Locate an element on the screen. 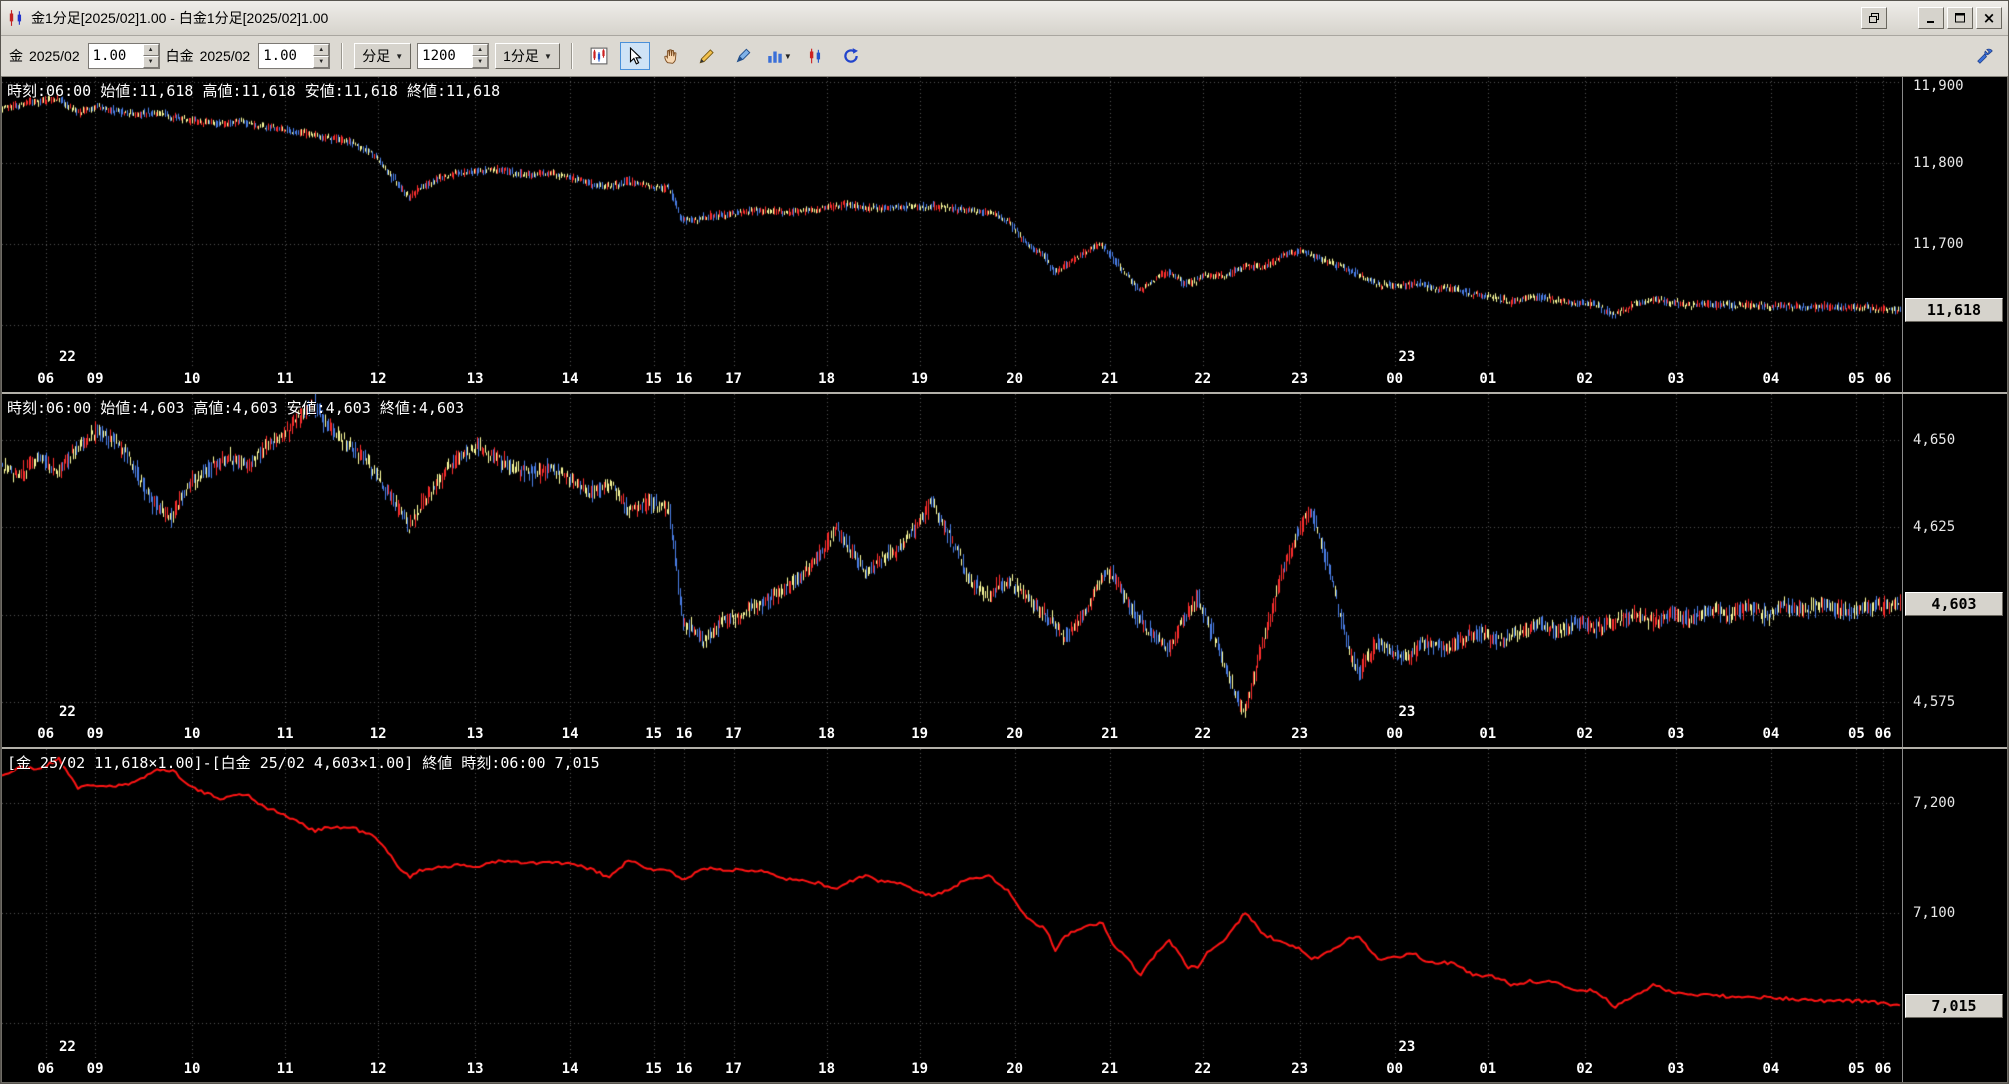  timeframe-label: 1分足 is located at coordinates (521, 56).